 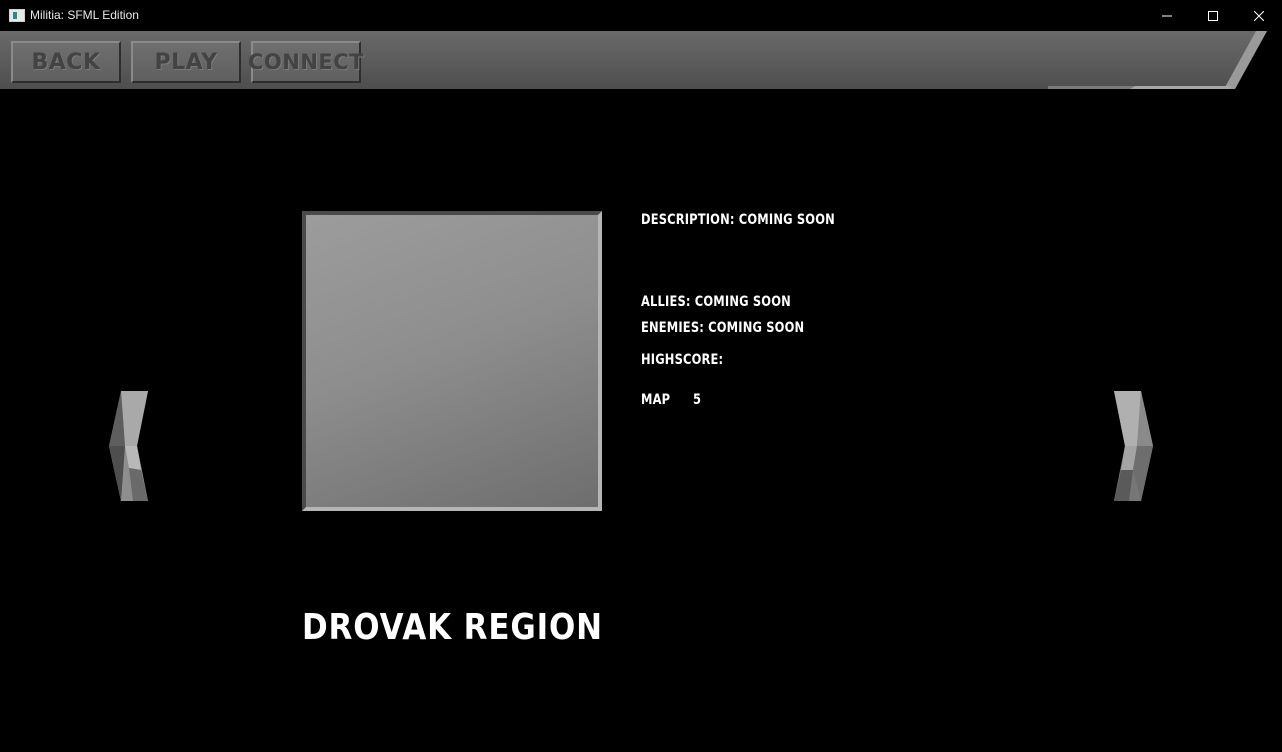 What do you see at coordinates (716, 302) in the screenshot?
I see `map-allies: ALLIES: COMING SOON` at bounding box center [716, 302].